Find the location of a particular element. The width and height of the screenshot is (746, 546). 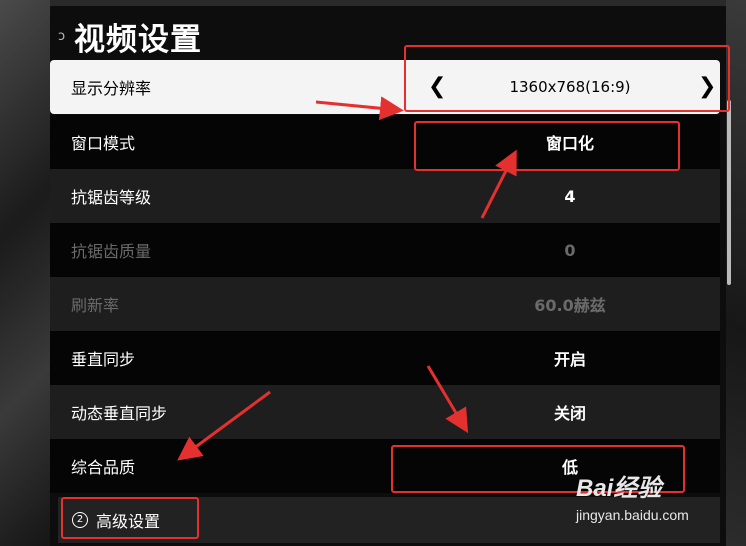

watermark-url: jingyan.baidu.com is located at coordinates (632, 515).